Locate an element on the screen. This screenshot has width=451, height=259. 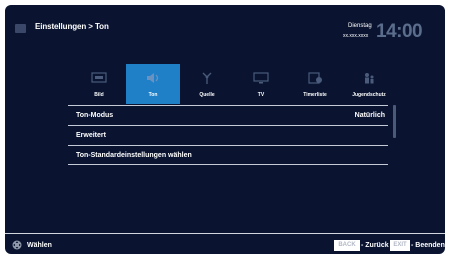
tab-timerliste: Timerliste is located at coordinates (315, 84).